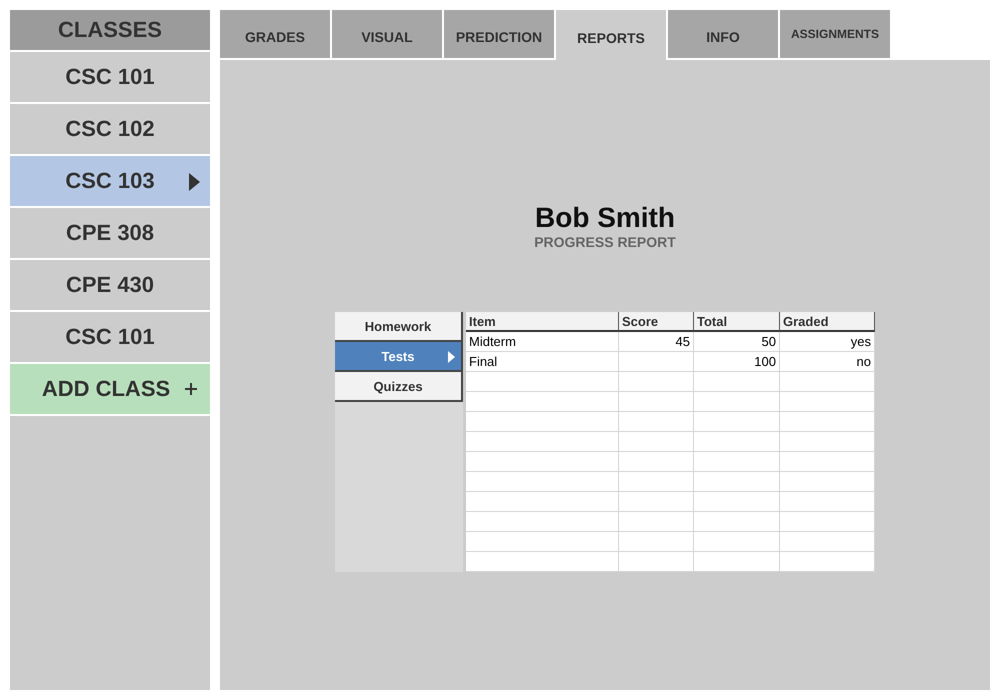 Image resolution: width=1000 pixels, height=700 pixels. What do you see at coordinates (827, 322) in the screenshot?
I see `column-header: Graded` at bounding box center [827, 322].